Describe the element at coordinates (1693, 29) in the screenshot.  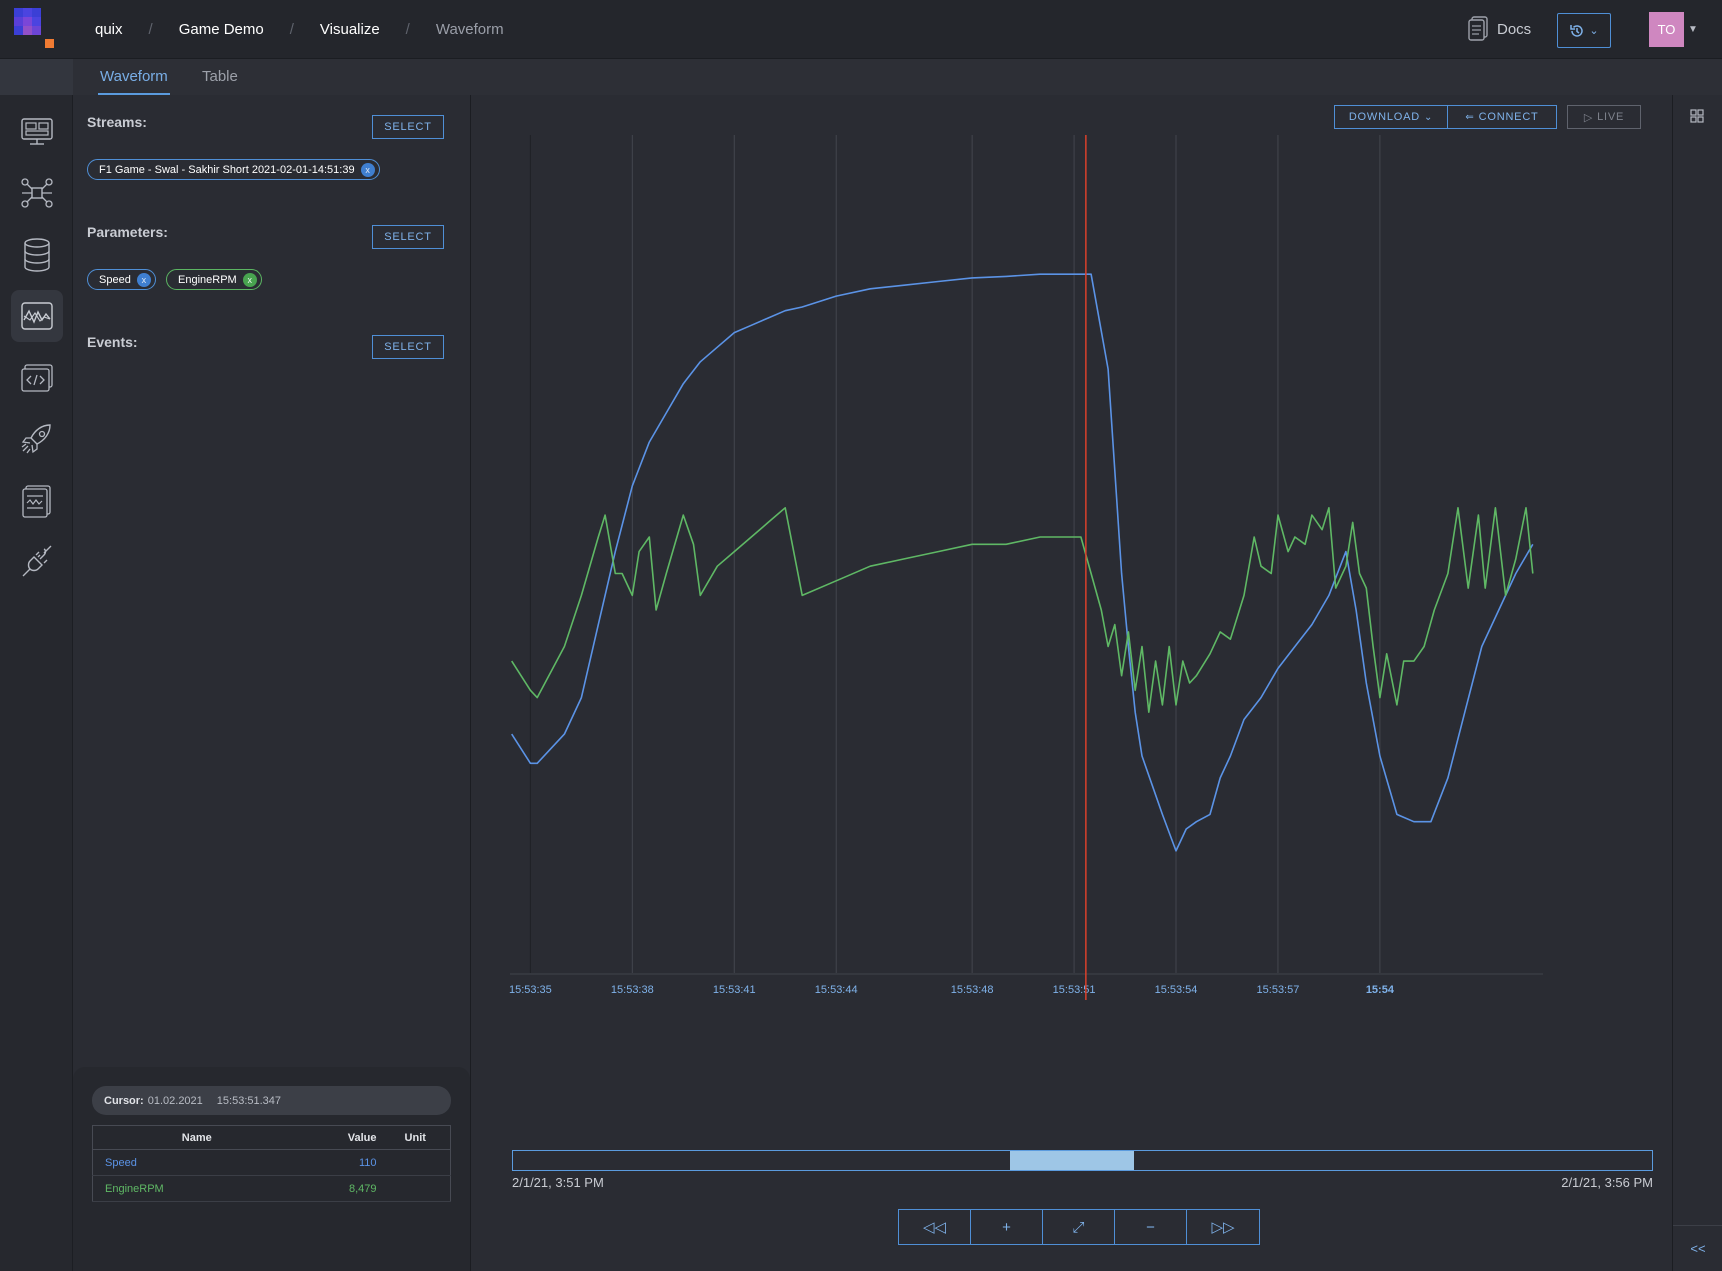
I see `chevron-down-icon: ▼` at that location.